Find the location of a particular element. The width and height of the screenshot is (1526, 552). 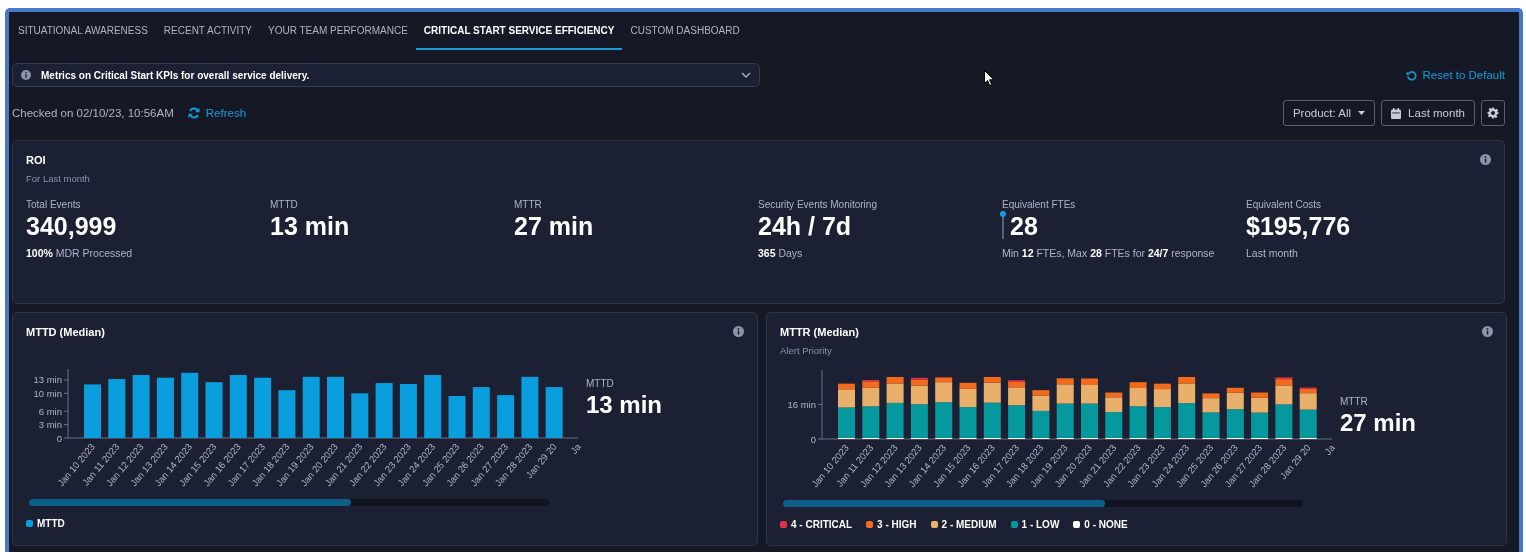

metric-note: Min 12 FTEs, Max 28 FTEs for 24/7 response is located at coordinates (1109, 253).